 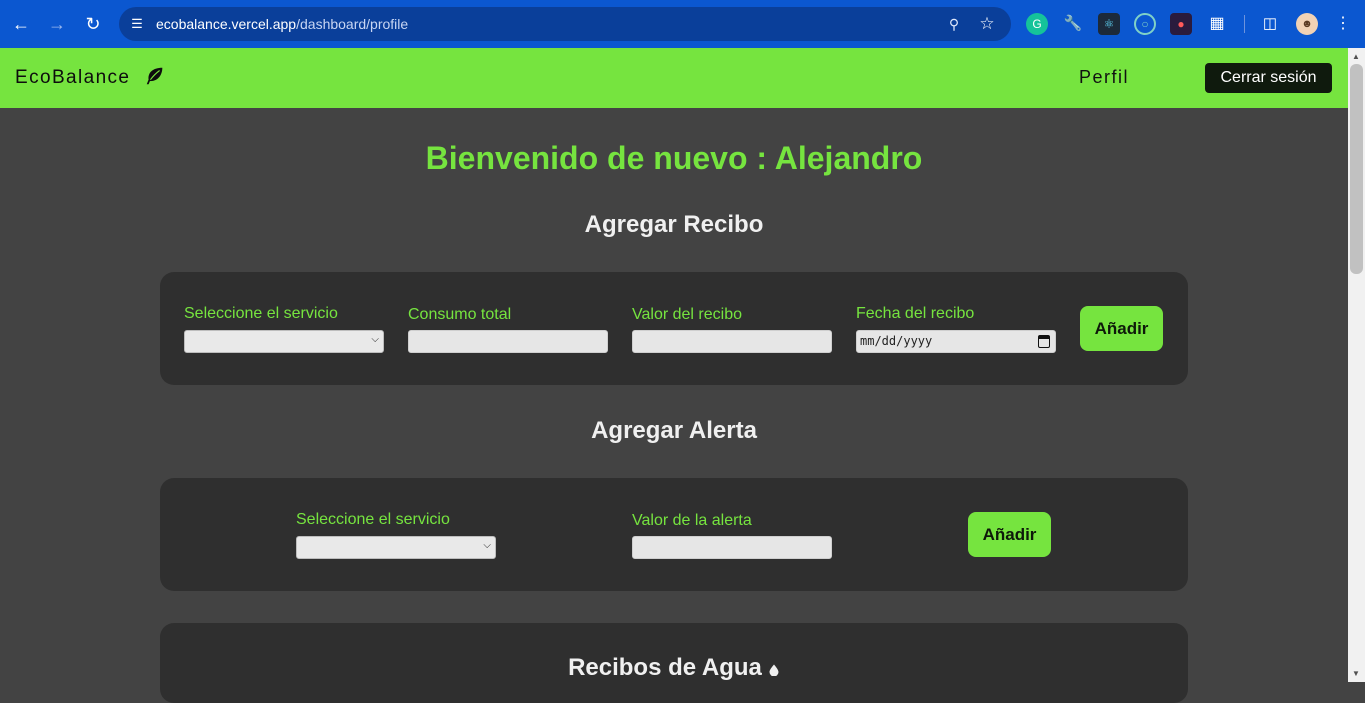 What do you see at coordinates (1145, 24) in the screenshot?
I see `circle-extension-icon: ○` at bounding box center [1145, 24].